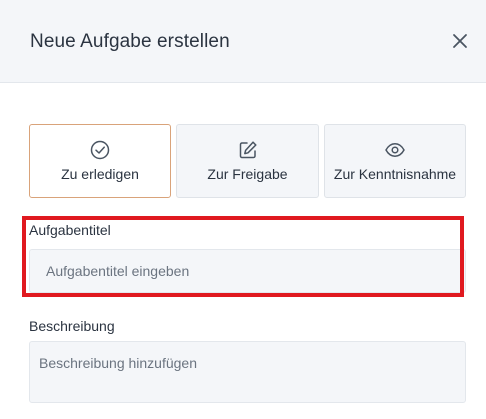 The width and height of the screenshot is (486, 419). What do you see at coordinates (395, 150) in the screenshot?
I see `eye-icon` at bounding box center [395, 150].